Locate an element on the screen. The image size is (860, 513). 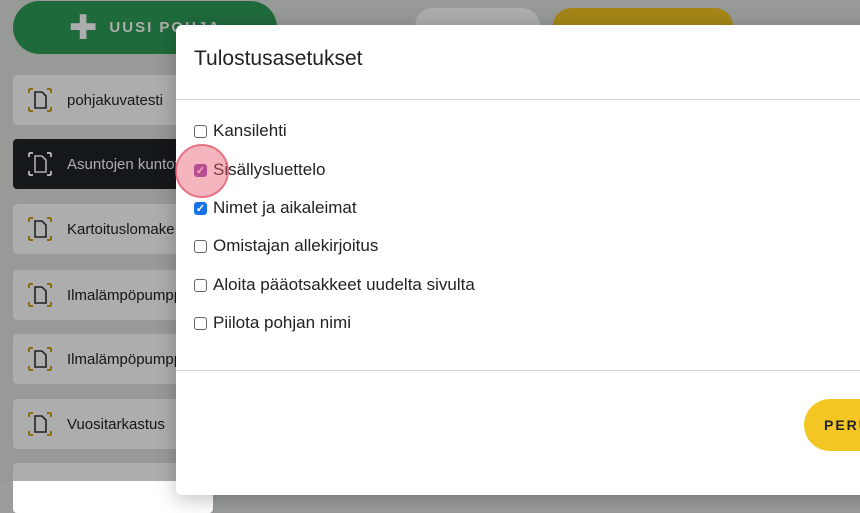
option-owner-signature: Omistajan allekirjoitus is located at coordinates (286, 246).